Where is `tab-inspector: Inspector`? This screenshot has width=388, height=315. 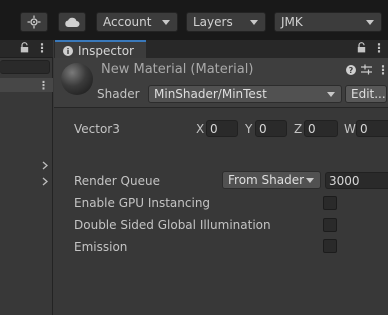
tab-inspector: Inspector is located at coordinates (100, 49).